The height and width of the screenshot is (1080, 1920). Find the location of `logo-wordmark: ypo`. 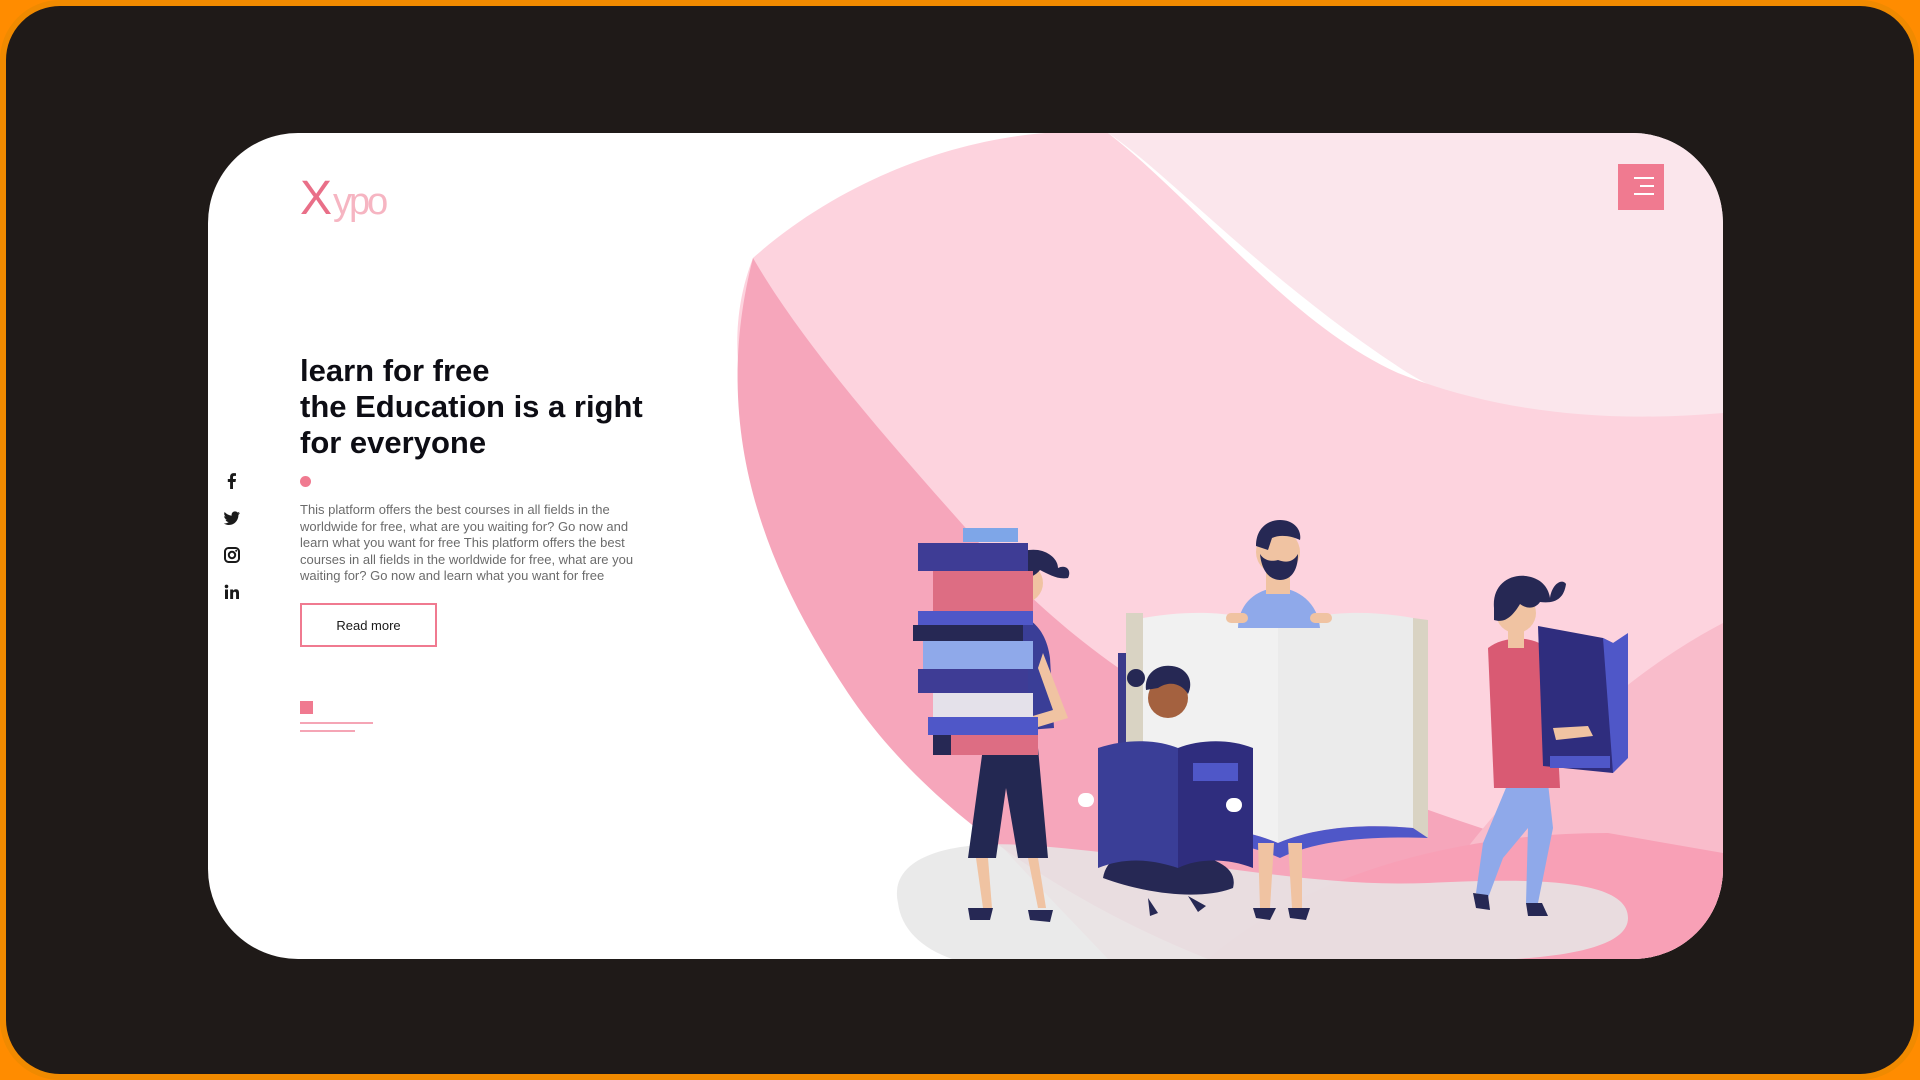

logo-wordmark: ypo is located at coordinates (360, 202).